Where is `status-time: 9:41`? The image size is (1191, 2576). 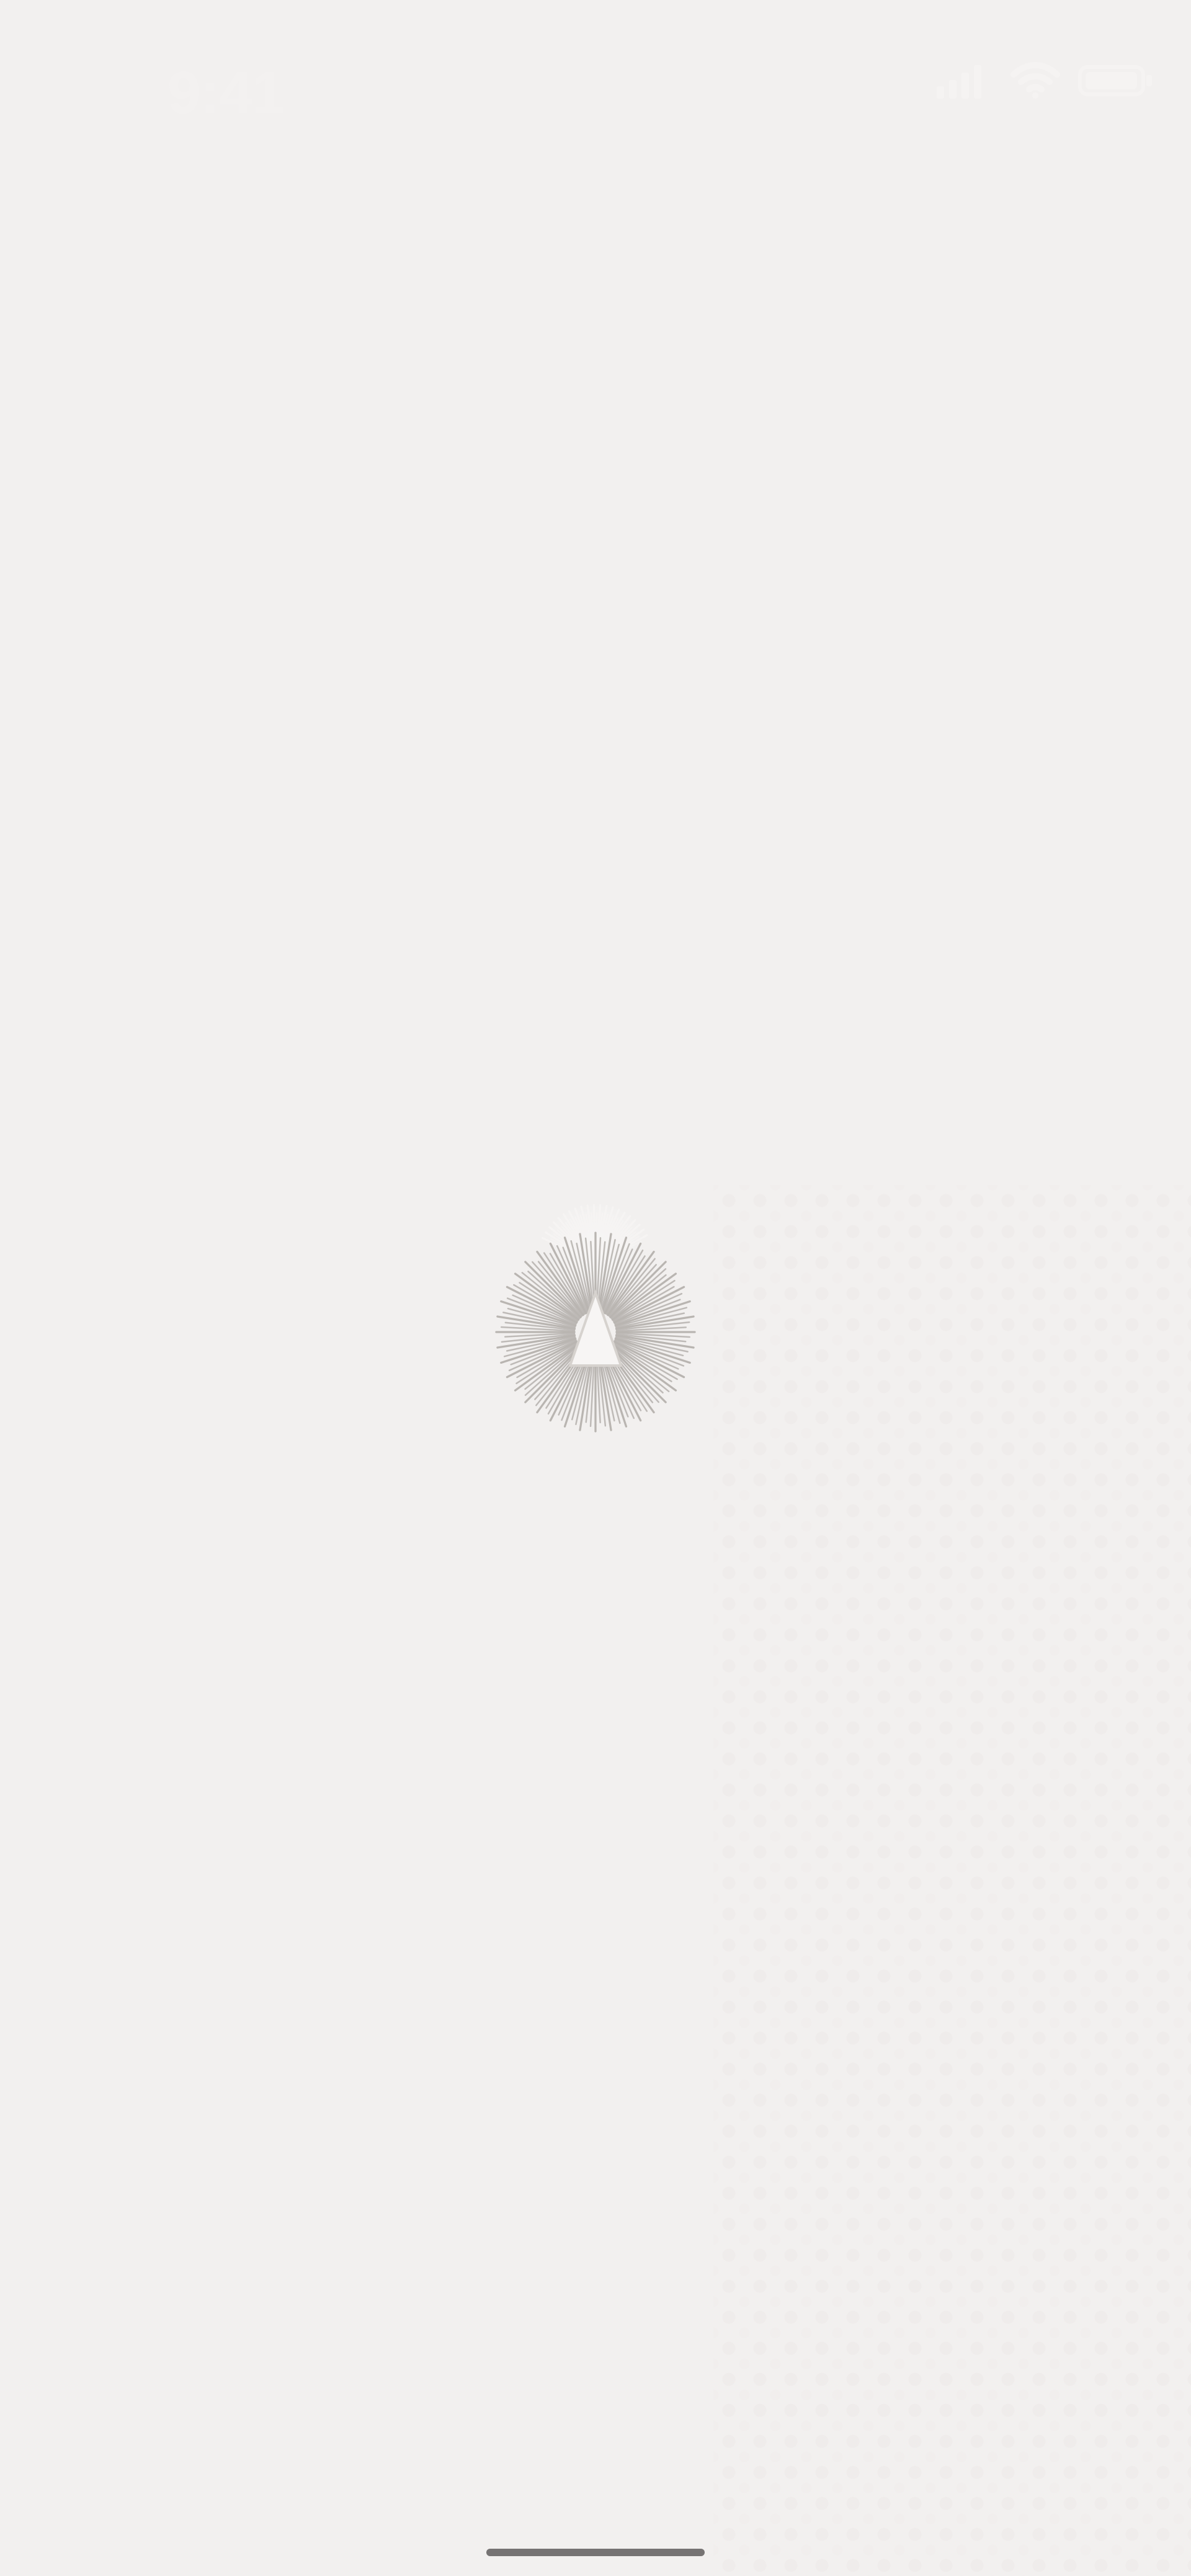
status-time: 9:41 is located at coordinates (226, 93).